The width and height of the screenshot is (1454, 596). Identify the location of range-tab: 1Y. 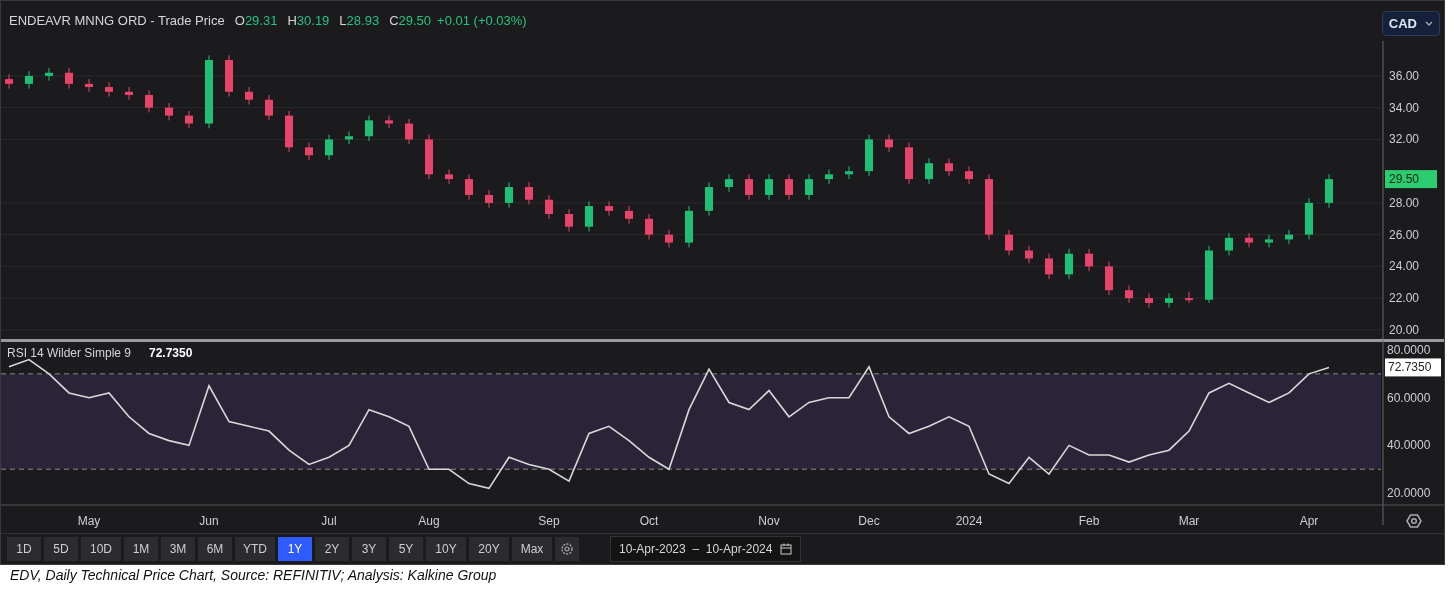
(295, 549).